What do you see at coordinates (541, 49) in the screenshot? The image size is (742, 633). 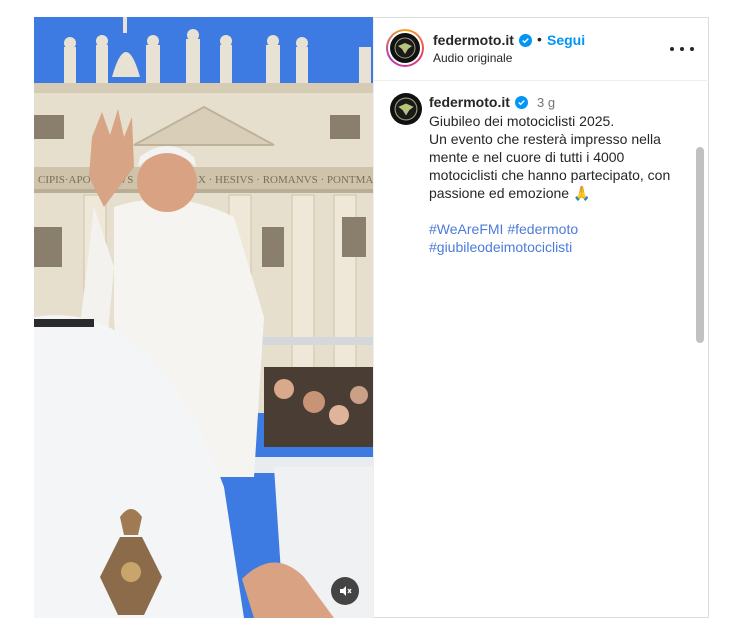 I see `post-header: federmoto.it • Segui Audio originale` at bounding box center [541, 49].